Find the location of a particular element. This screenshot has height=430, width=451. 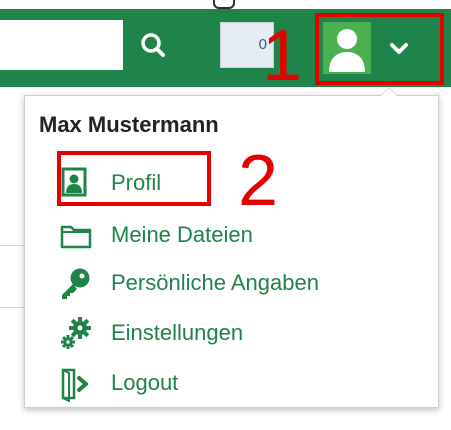

avatar is located at coordinates (347, 48).